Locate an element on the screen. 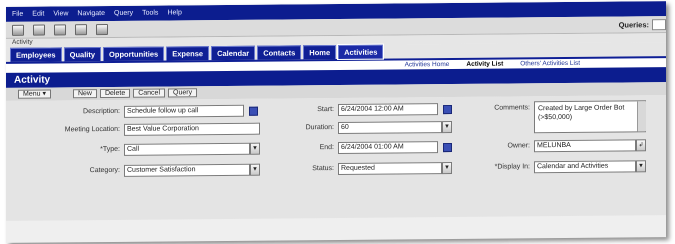  owner-label: Owner: is located at coordinates (518, 146).